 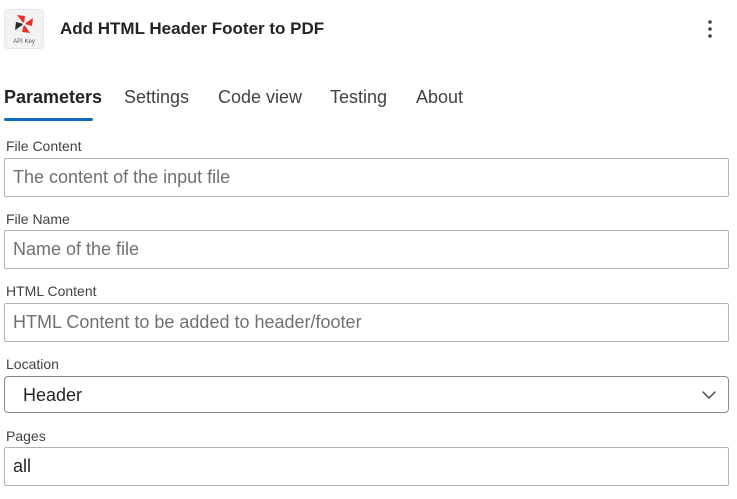 What do you see at coordinates (51, 291) in the screenshot?
I see `html-content-label: HTML Content` at bounding box center [51, 291].